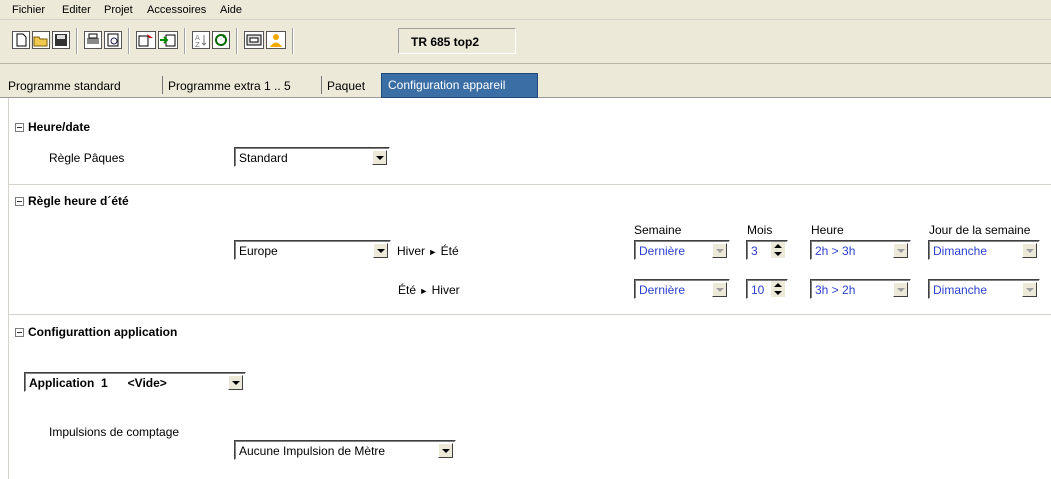  Describe the element at coordinates (118, 10) in the screenshot. I see `menu-projet: Projet` at that location.